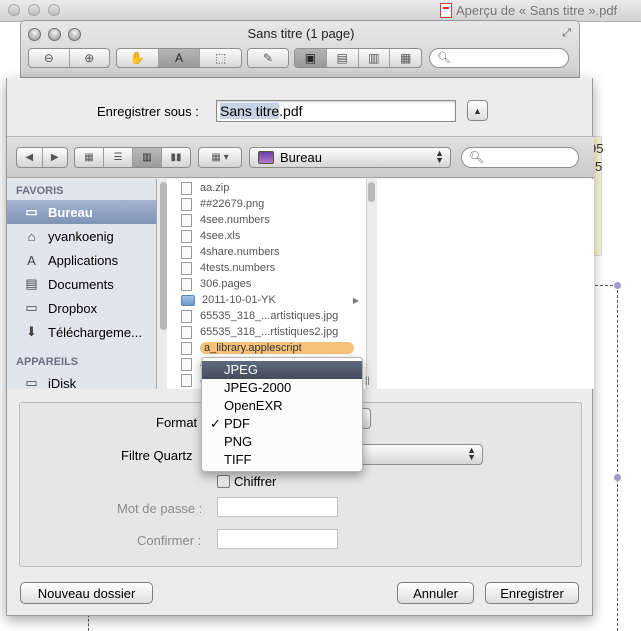 This screenshot has height=631, width=641. Describe the element at coordinates (241, 369) in the screenshot. I see `menu-item-label: JPEG` at that location.